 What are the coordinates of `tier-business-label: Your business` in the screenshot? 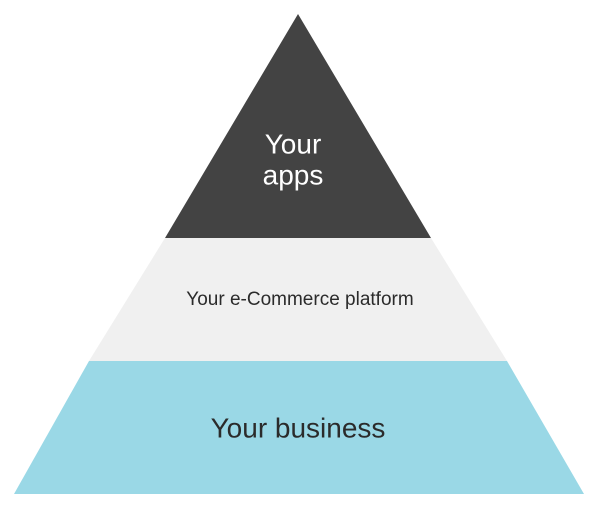 It's located at (298, 427).